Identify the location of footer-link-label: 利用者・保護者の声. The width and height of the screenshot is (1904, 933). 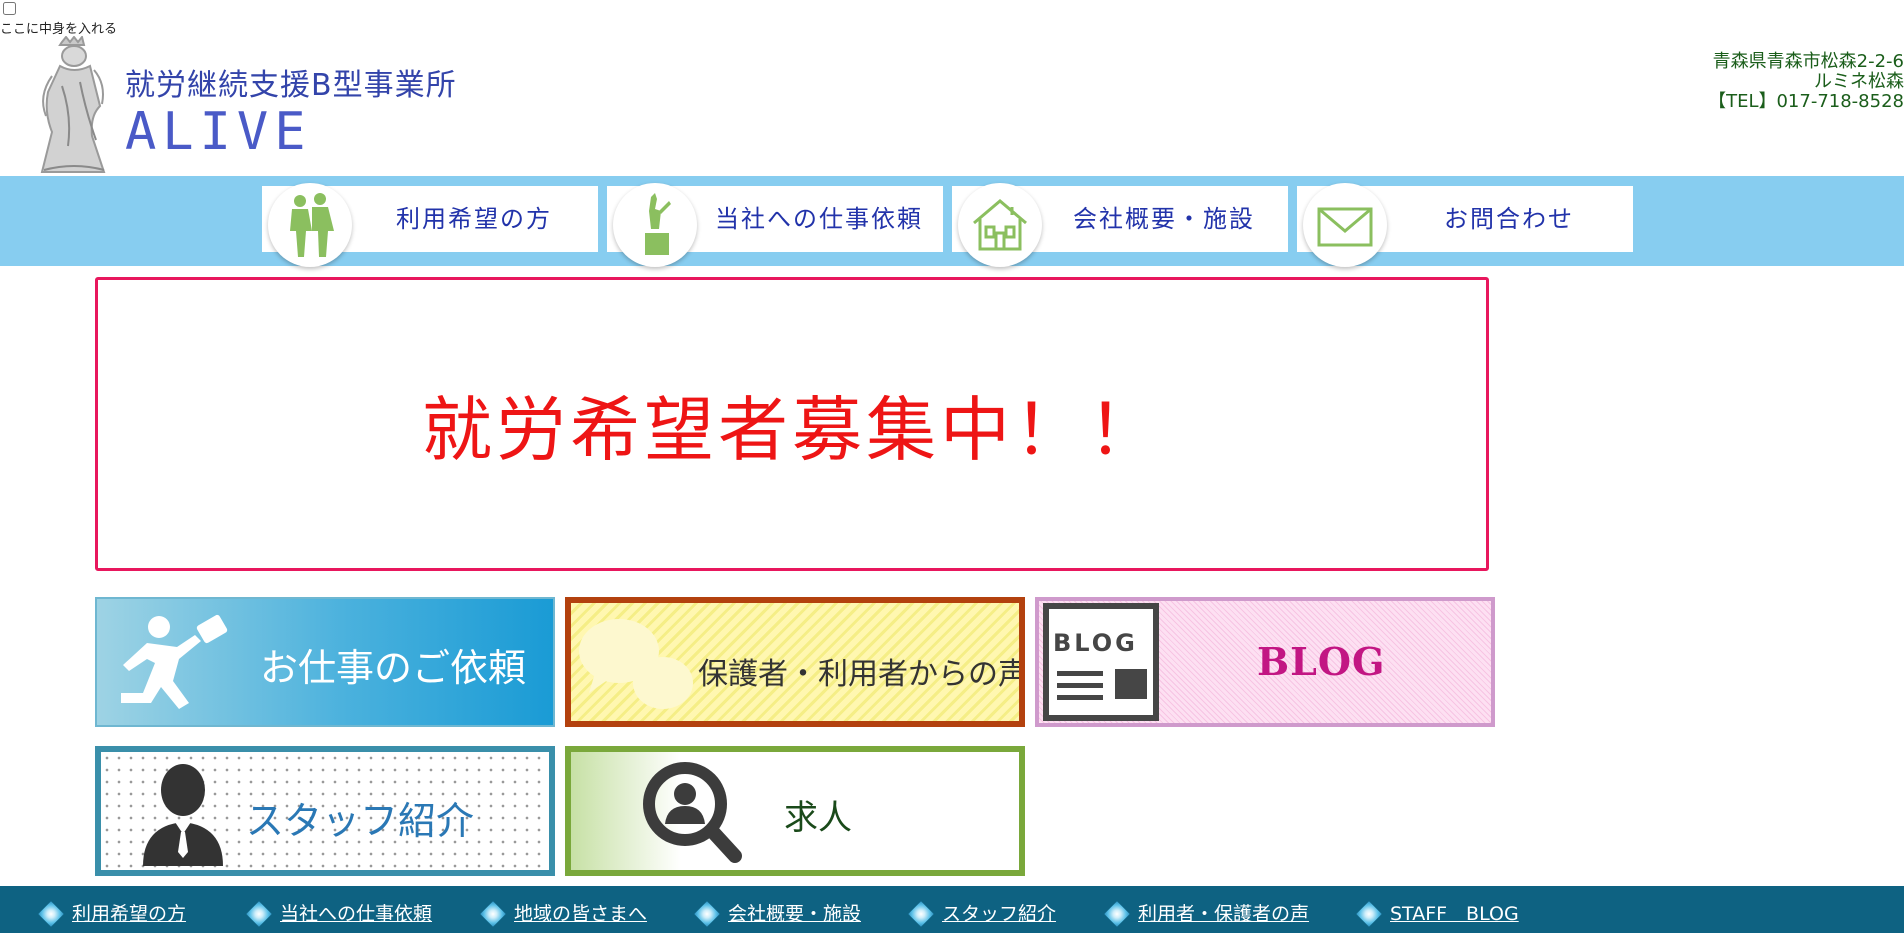
(1224, 914).